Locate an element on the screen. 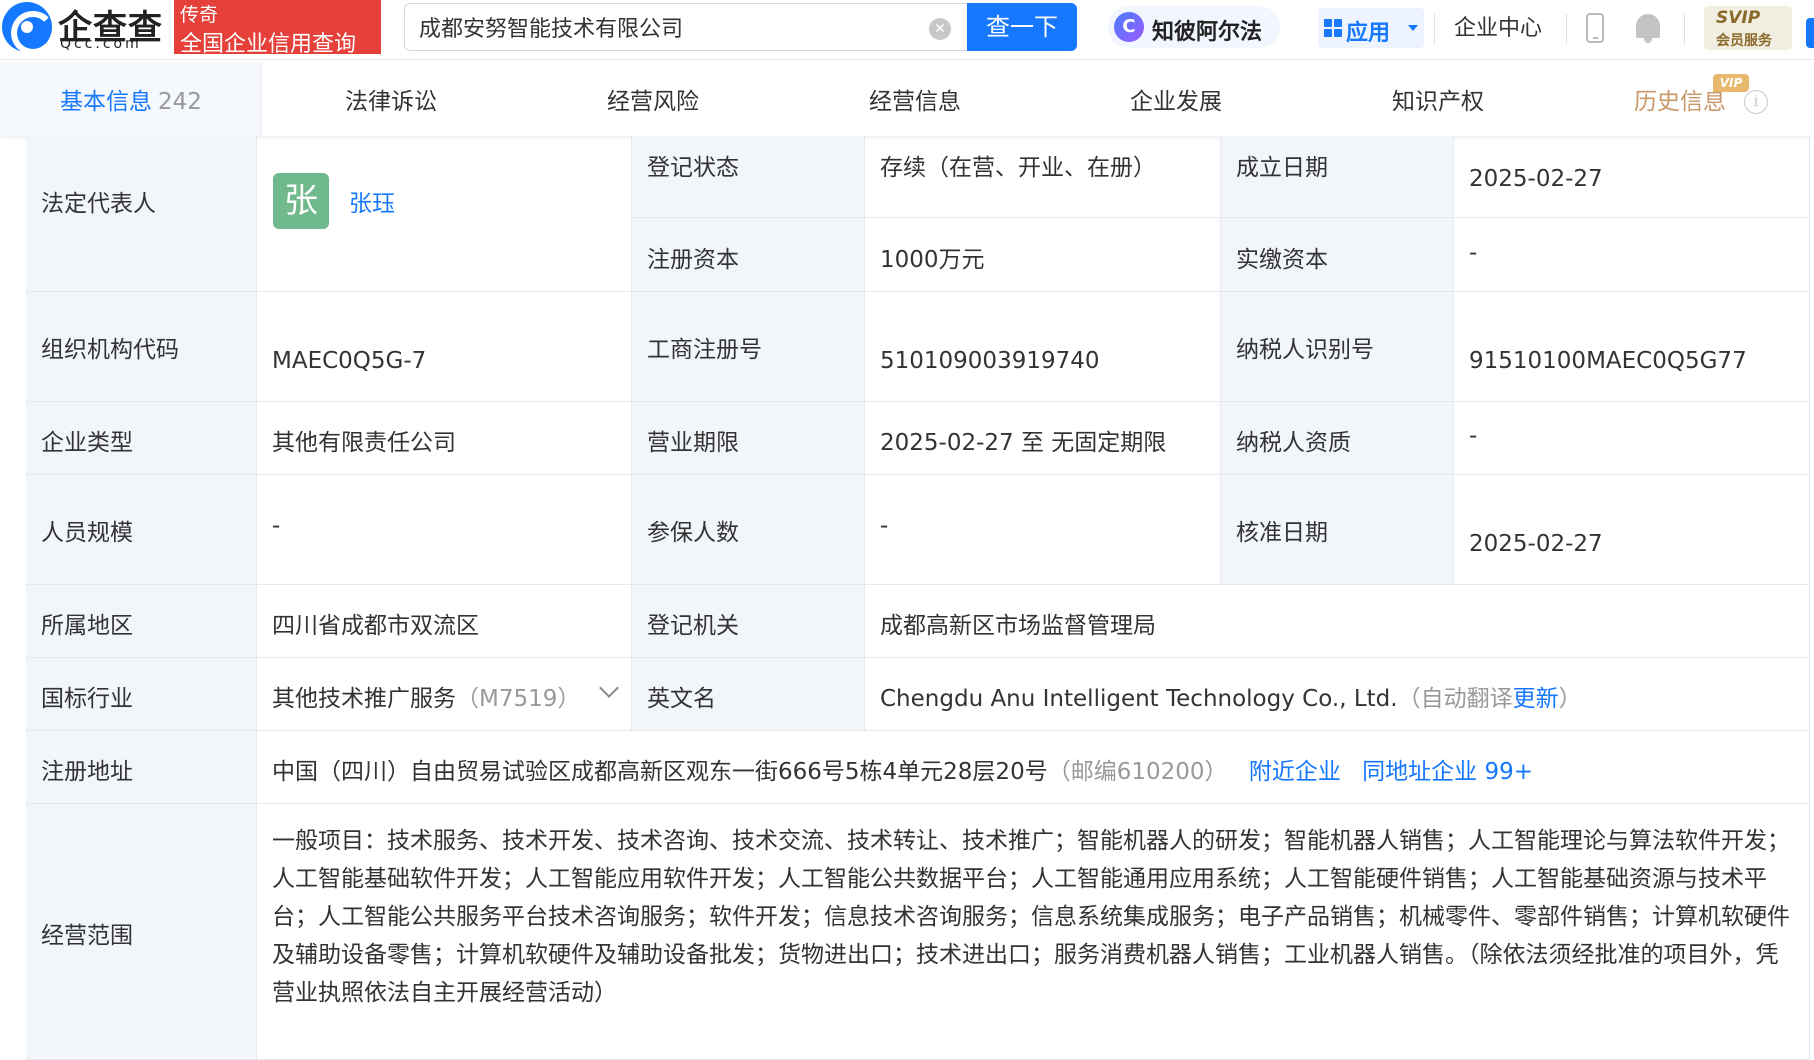 This screenshot has width=1814, height=1060. biz-term-value: 2025-02-27 至 无固定期限 is located at coordinates (1023, 443).